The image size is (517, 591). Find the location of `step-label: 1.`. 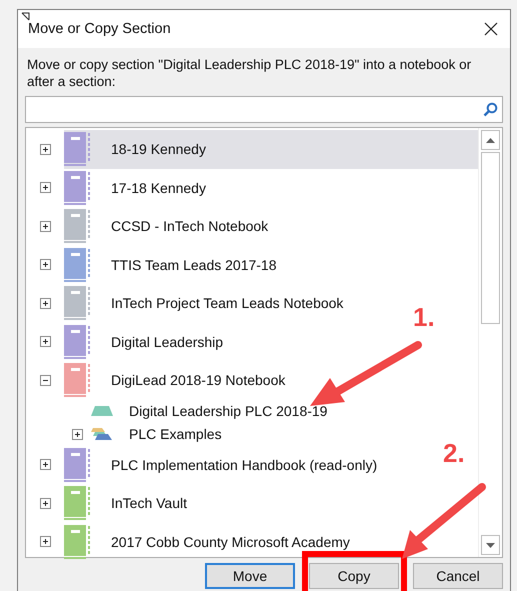

step-label: 1. is located at coordinates (424, 317).